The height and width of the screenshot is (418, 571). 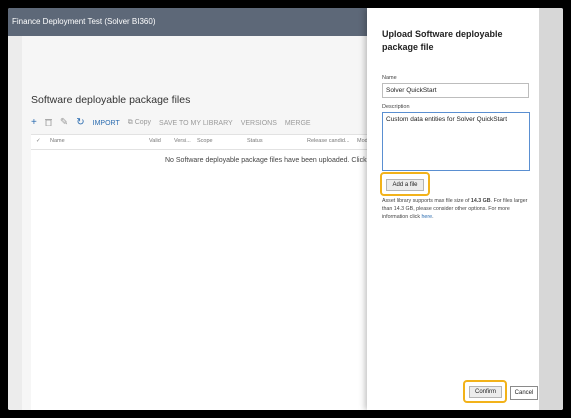 What do you see at coordinates (80, 123) in the screenshot?
I see `refresh-icon: ↻` at bounding box center [80, 123].